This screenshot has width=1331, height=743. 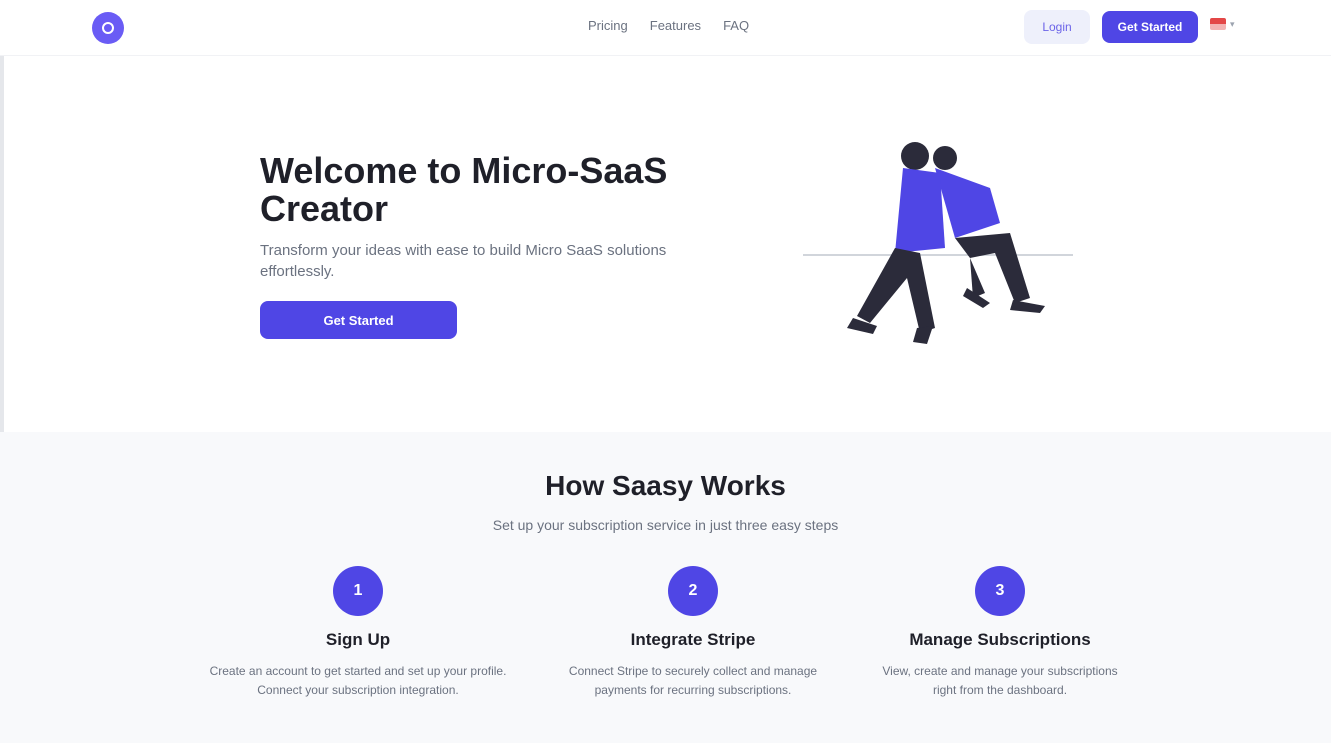 What do you see at coordinates (938, 243) in the screenshot?
I see `hero-illustration` at bounding box center [938, 243].